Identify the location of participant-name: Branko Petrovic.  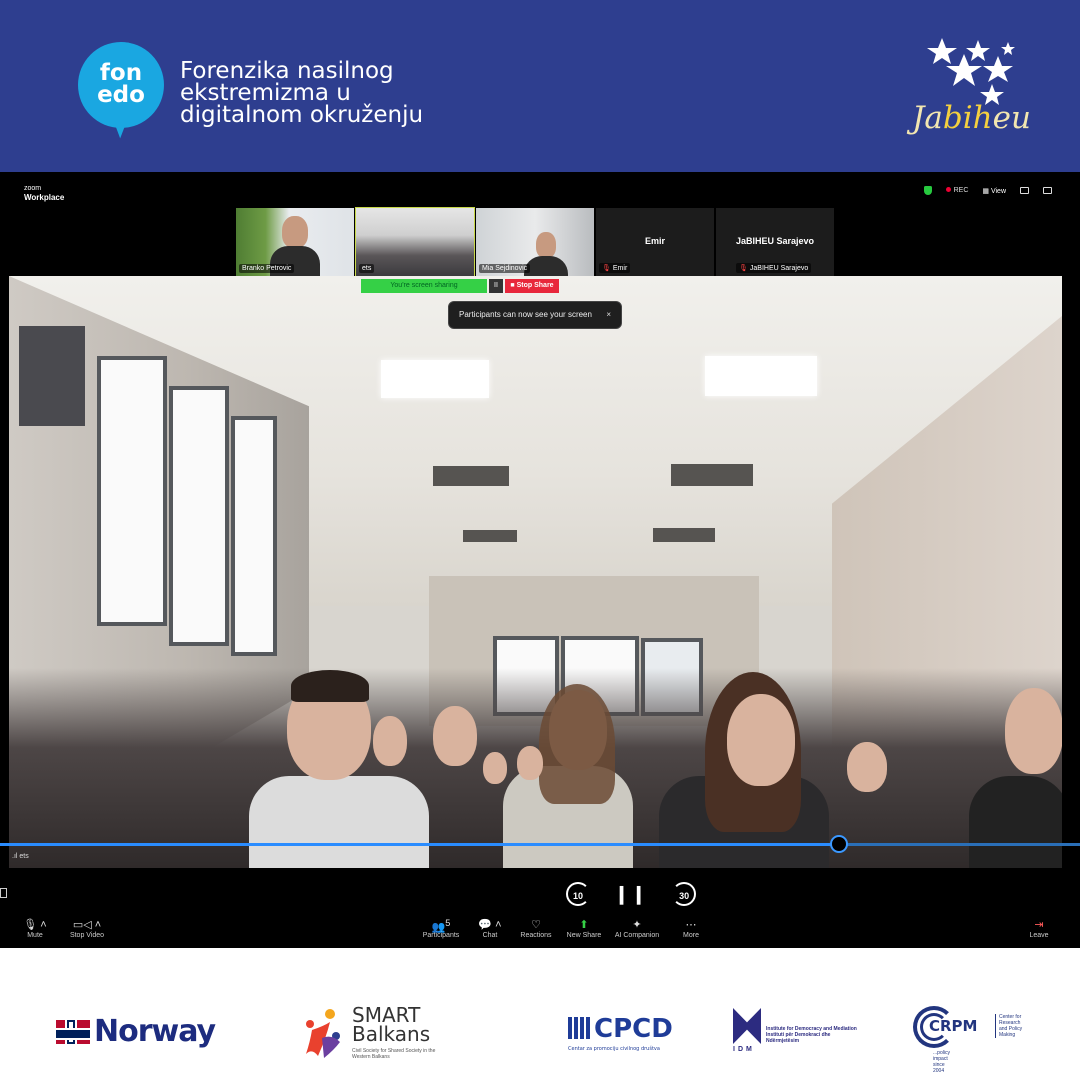
(267, 268).